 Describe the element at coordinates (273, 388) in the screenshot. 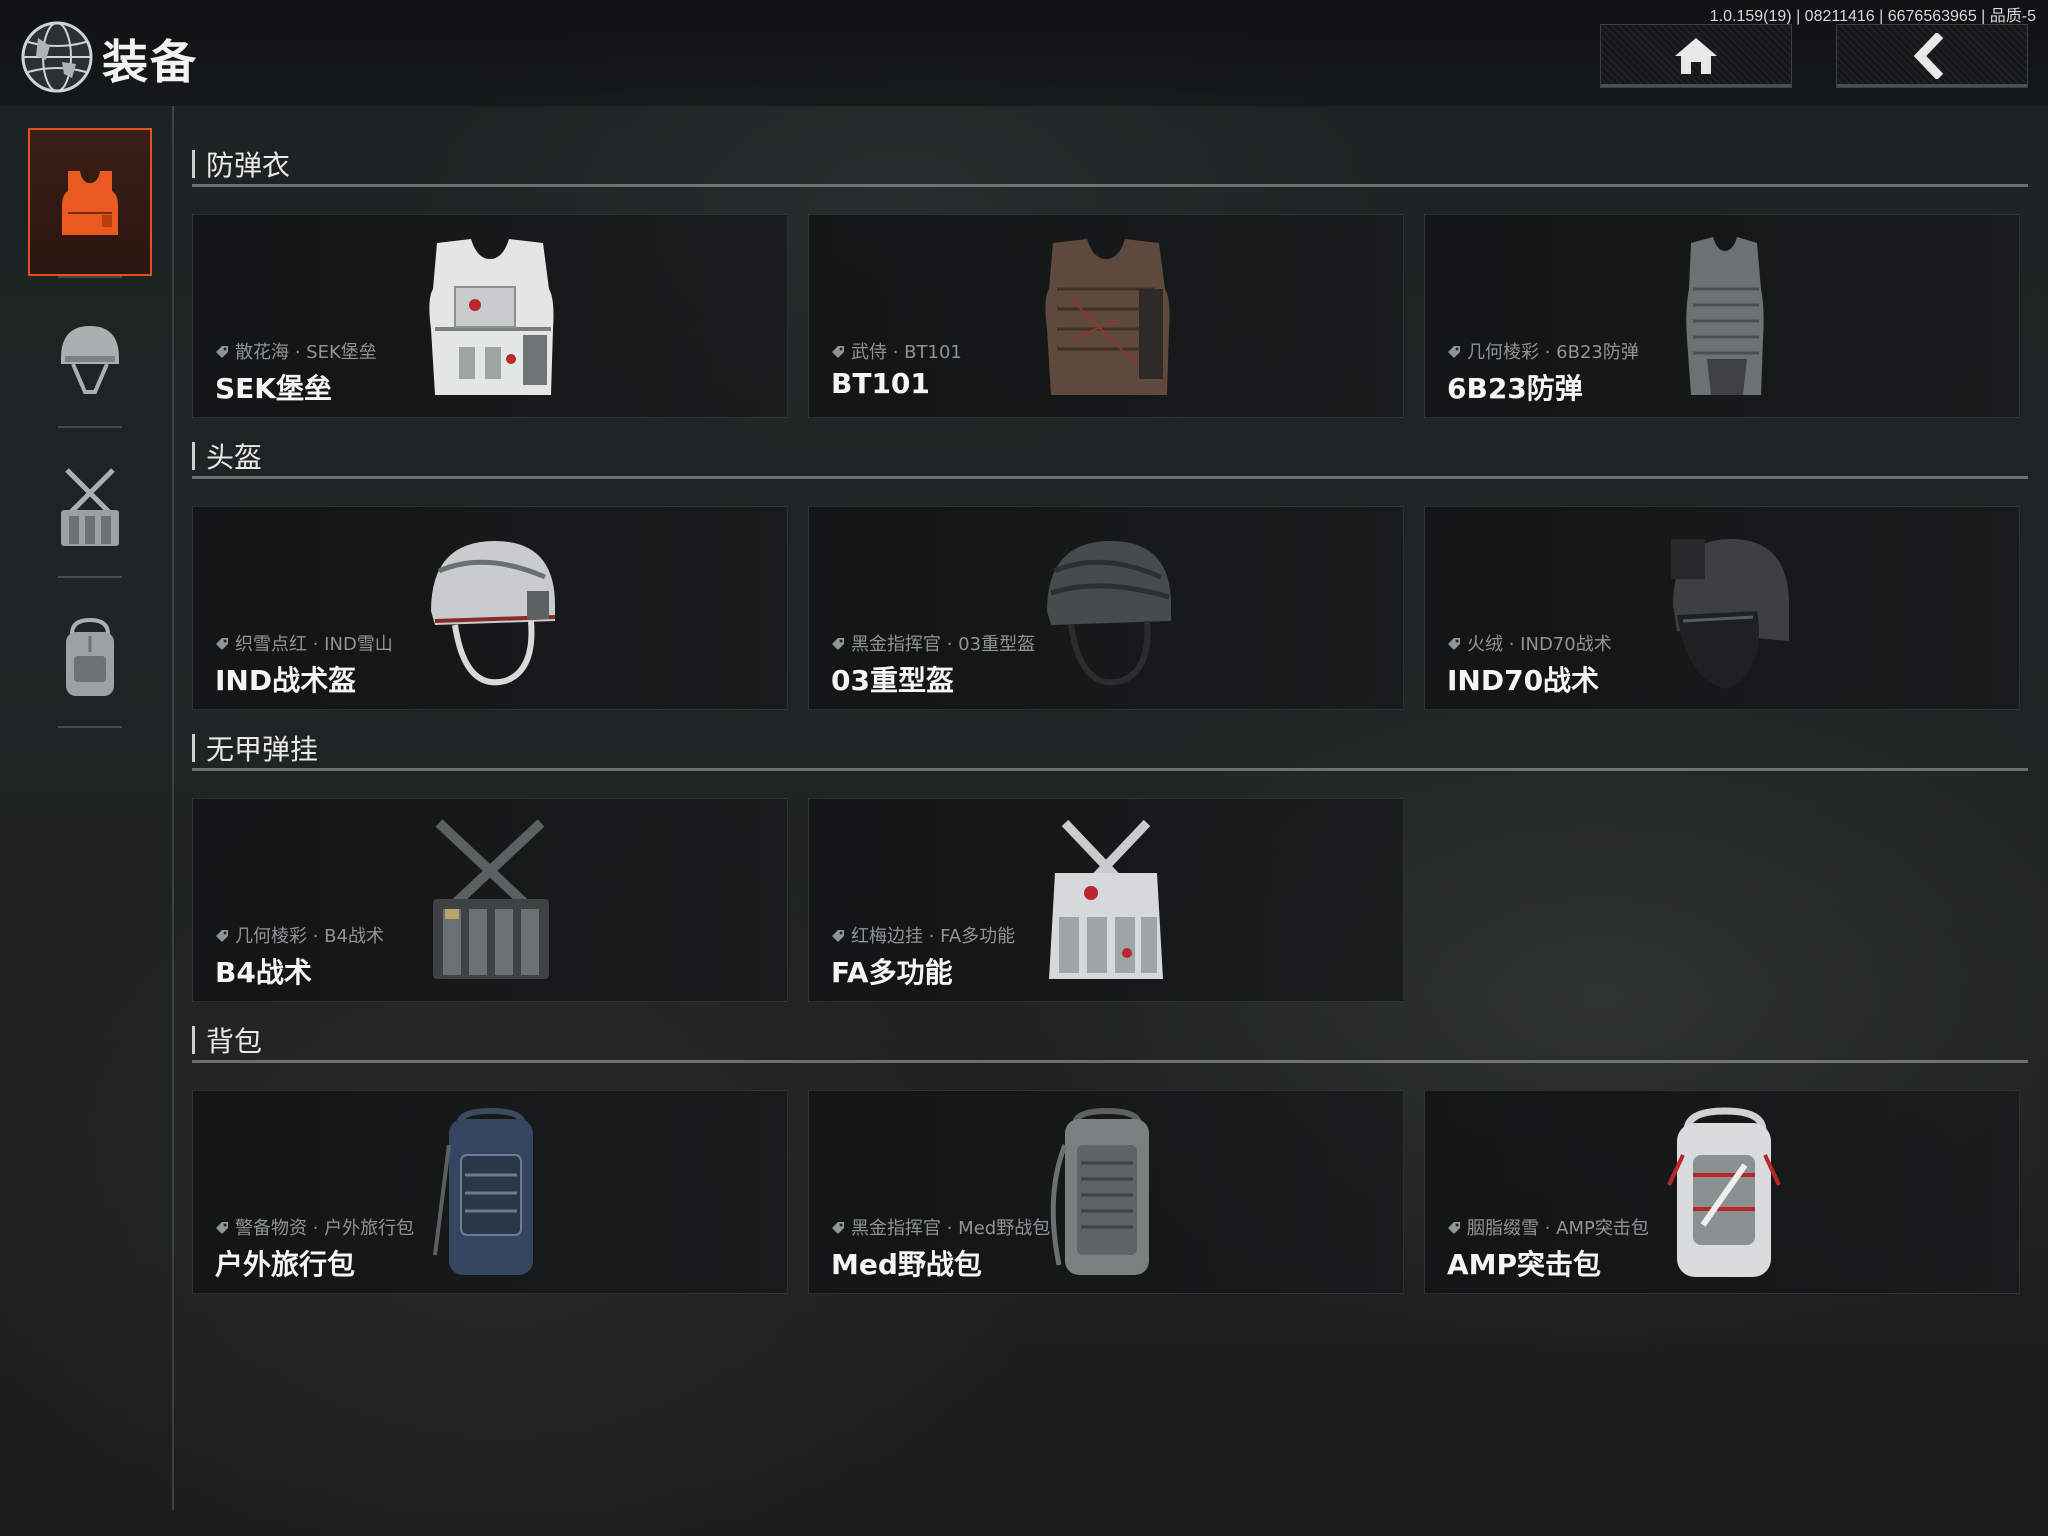

I see `item-name: SEK堡垒` at that location.